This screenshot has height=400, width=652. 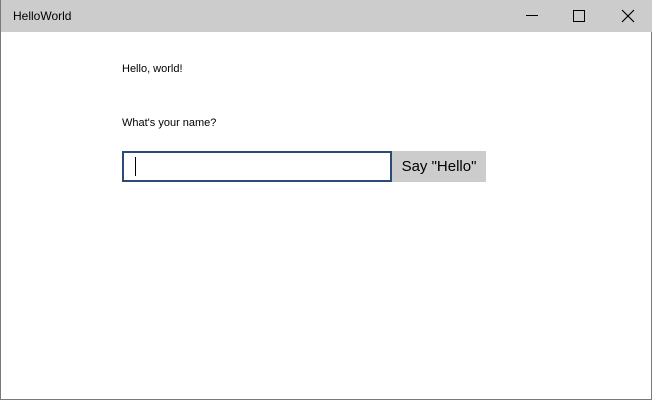 I want to click on minimize-icon, so click(x=532, y=15).